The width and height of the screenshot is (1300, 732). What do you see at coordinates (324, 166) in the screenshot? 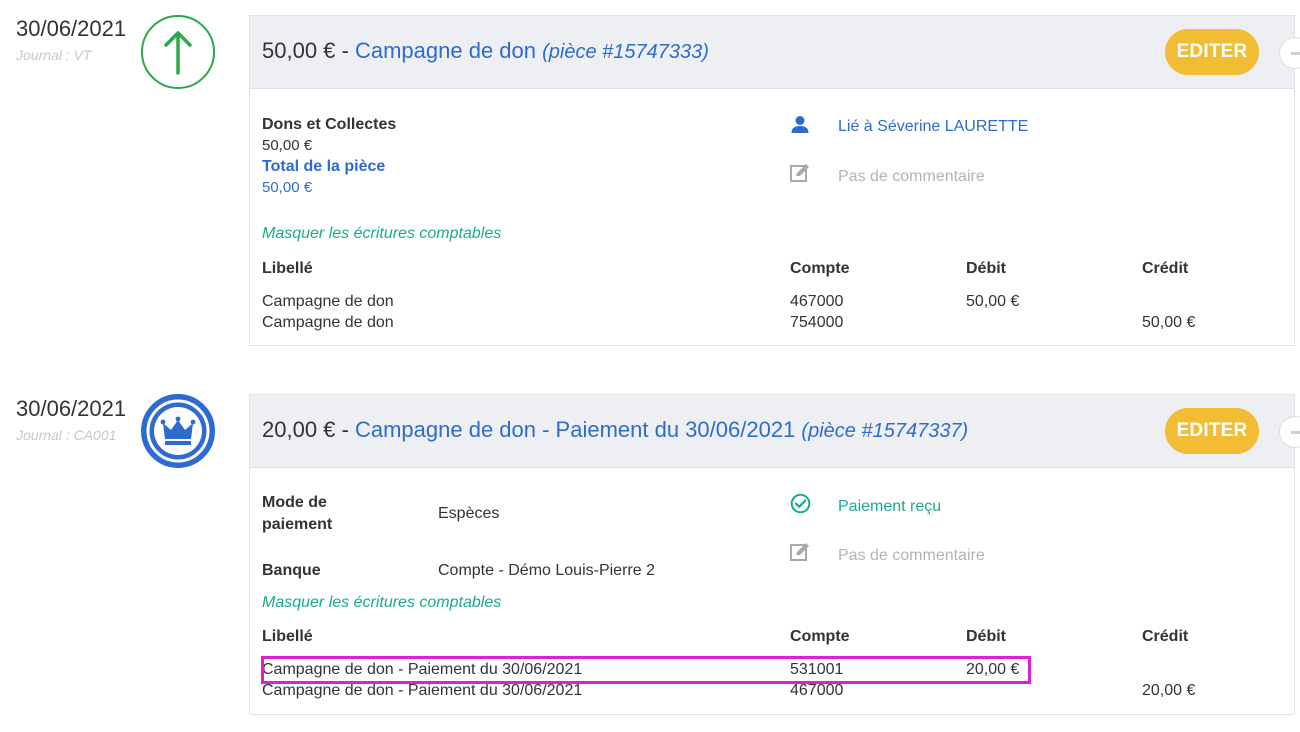
I see `total-label: Total de la pièce` at bounding box center [324, 166].